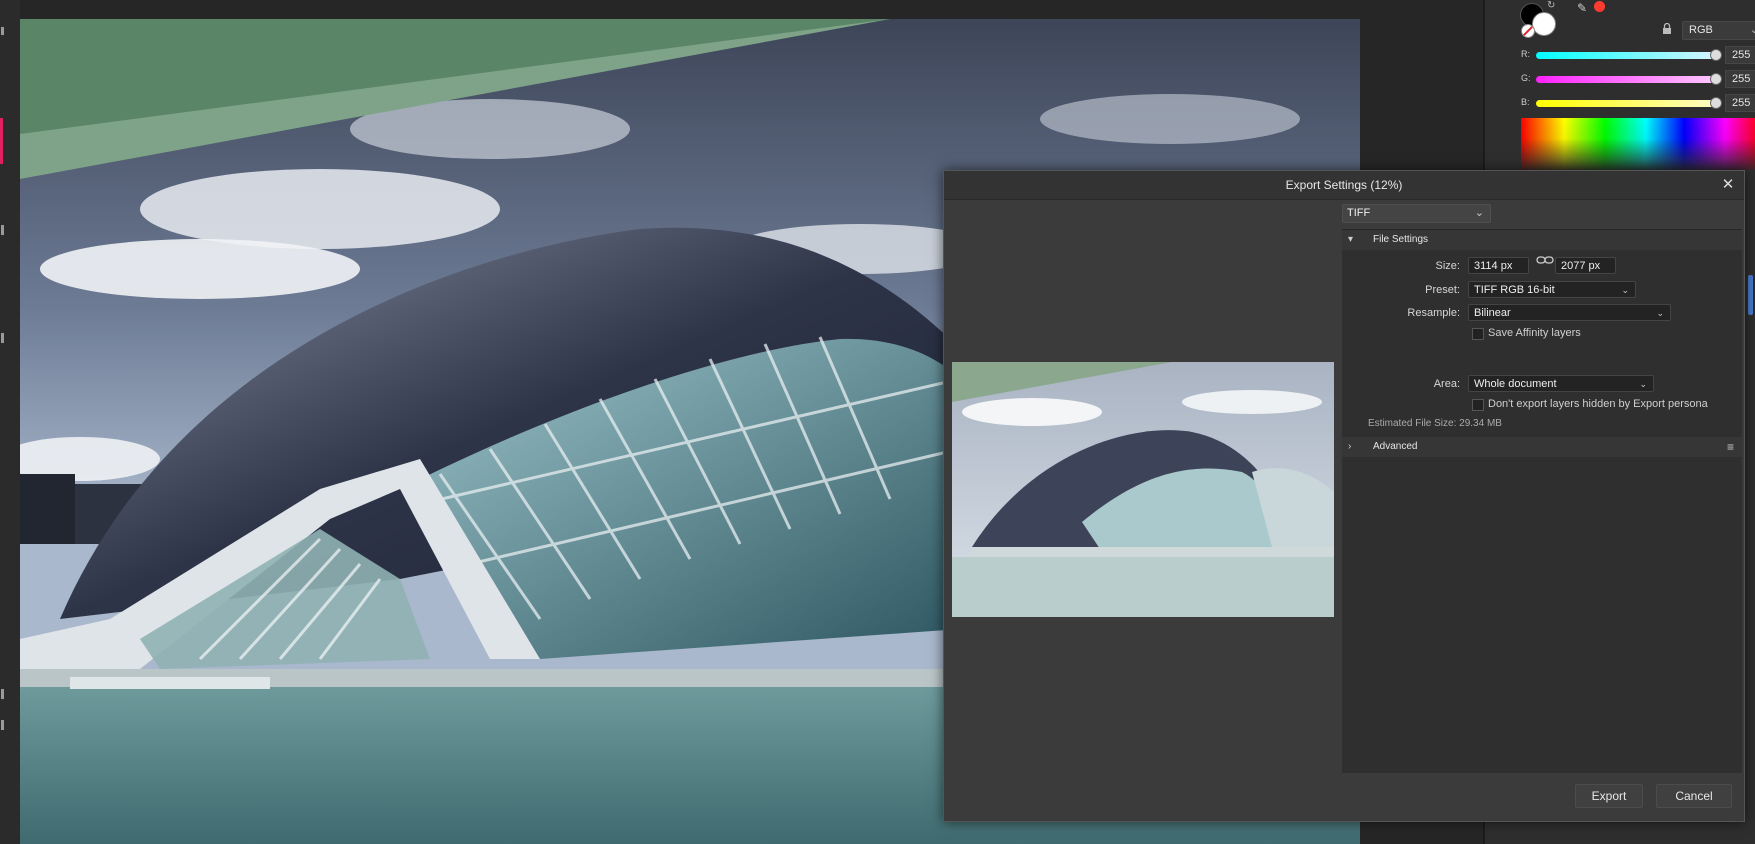 The width and height of the screenshot is (1755, 844). Describe the element at coordinates (1728, 185) in the screenshot. I see `close-icon: ✕` at that location.